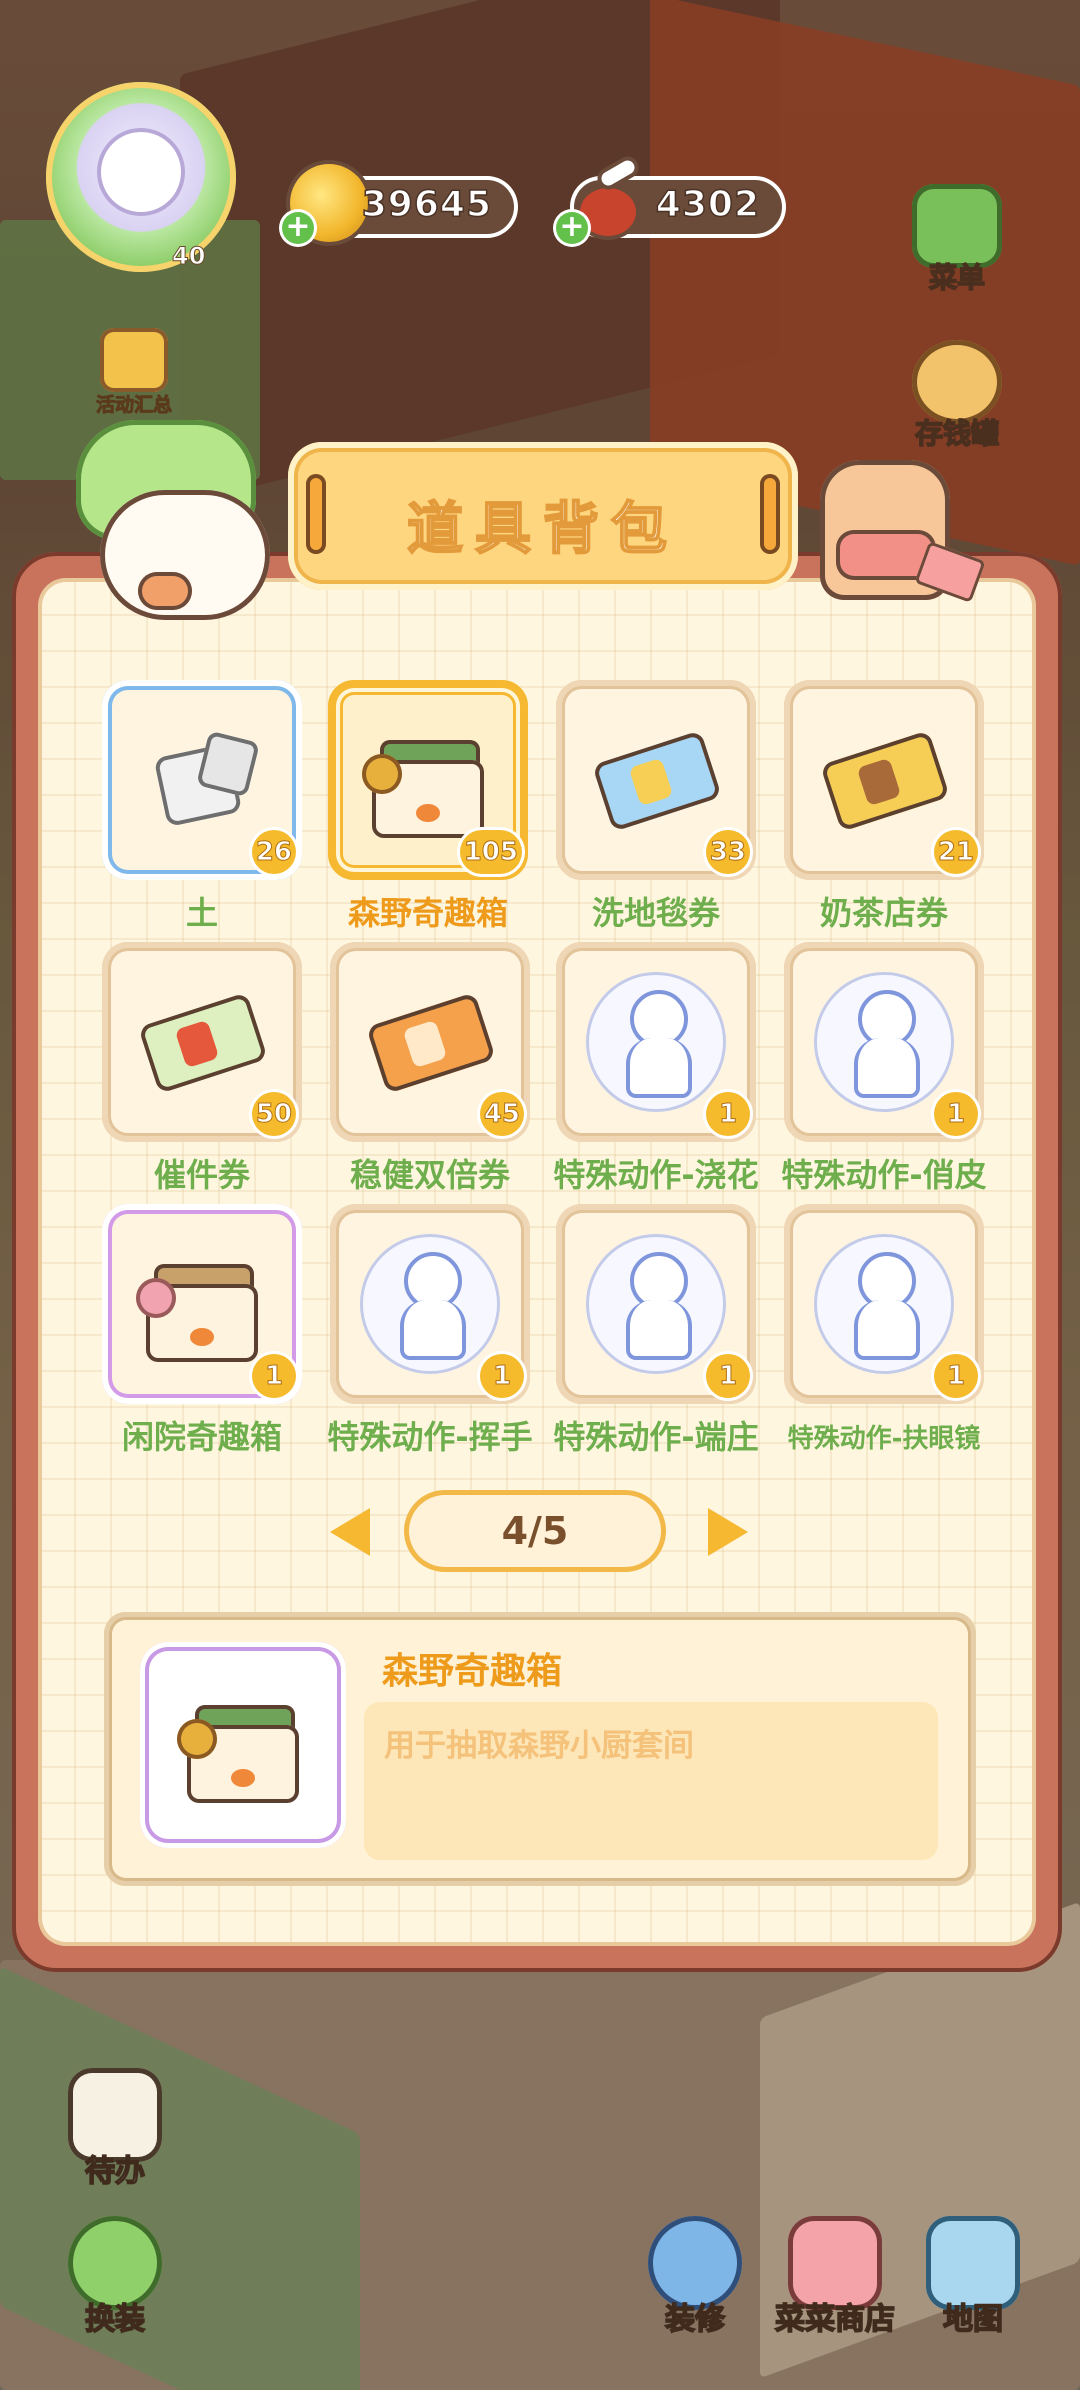 The width and height of the screenshot is (1080, 2390). I want to click on item-name: 特殊动作-俏皮, so click(884, 1175).